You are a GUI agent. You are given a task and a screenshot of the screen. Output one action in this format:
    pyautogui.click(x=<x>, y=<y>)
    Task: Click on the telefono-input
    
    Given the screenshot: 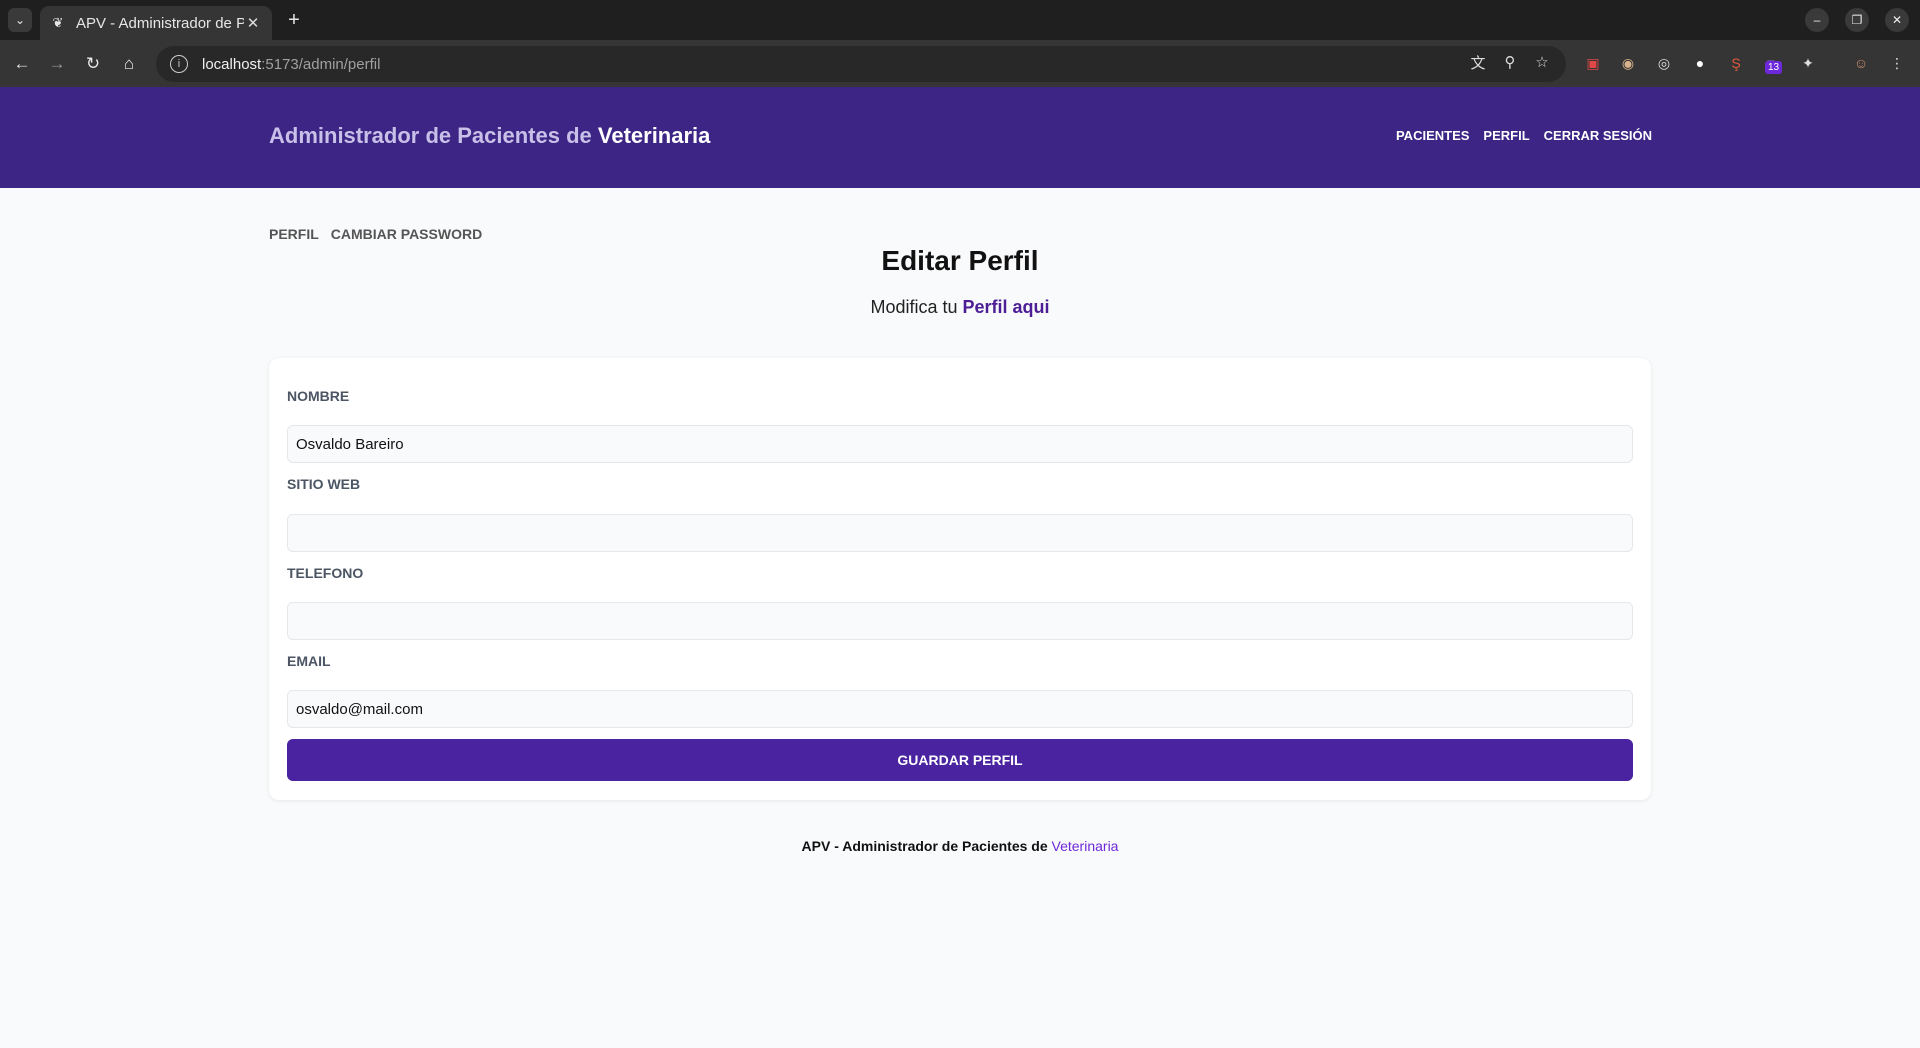 What is the action you would take?
    pyautogui.click(x=960, y=621)
    